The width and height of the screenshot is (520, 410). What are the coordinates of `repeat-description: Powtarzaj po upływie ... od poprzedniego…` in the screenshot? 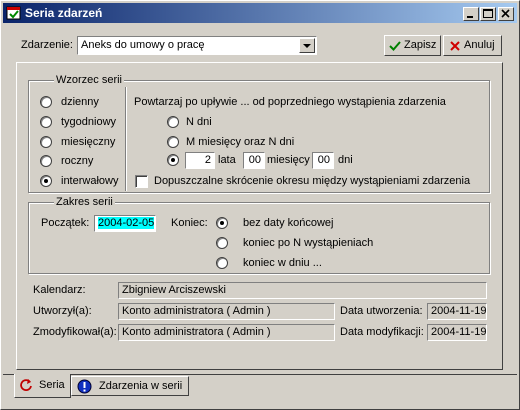 It's located at (290, 102).